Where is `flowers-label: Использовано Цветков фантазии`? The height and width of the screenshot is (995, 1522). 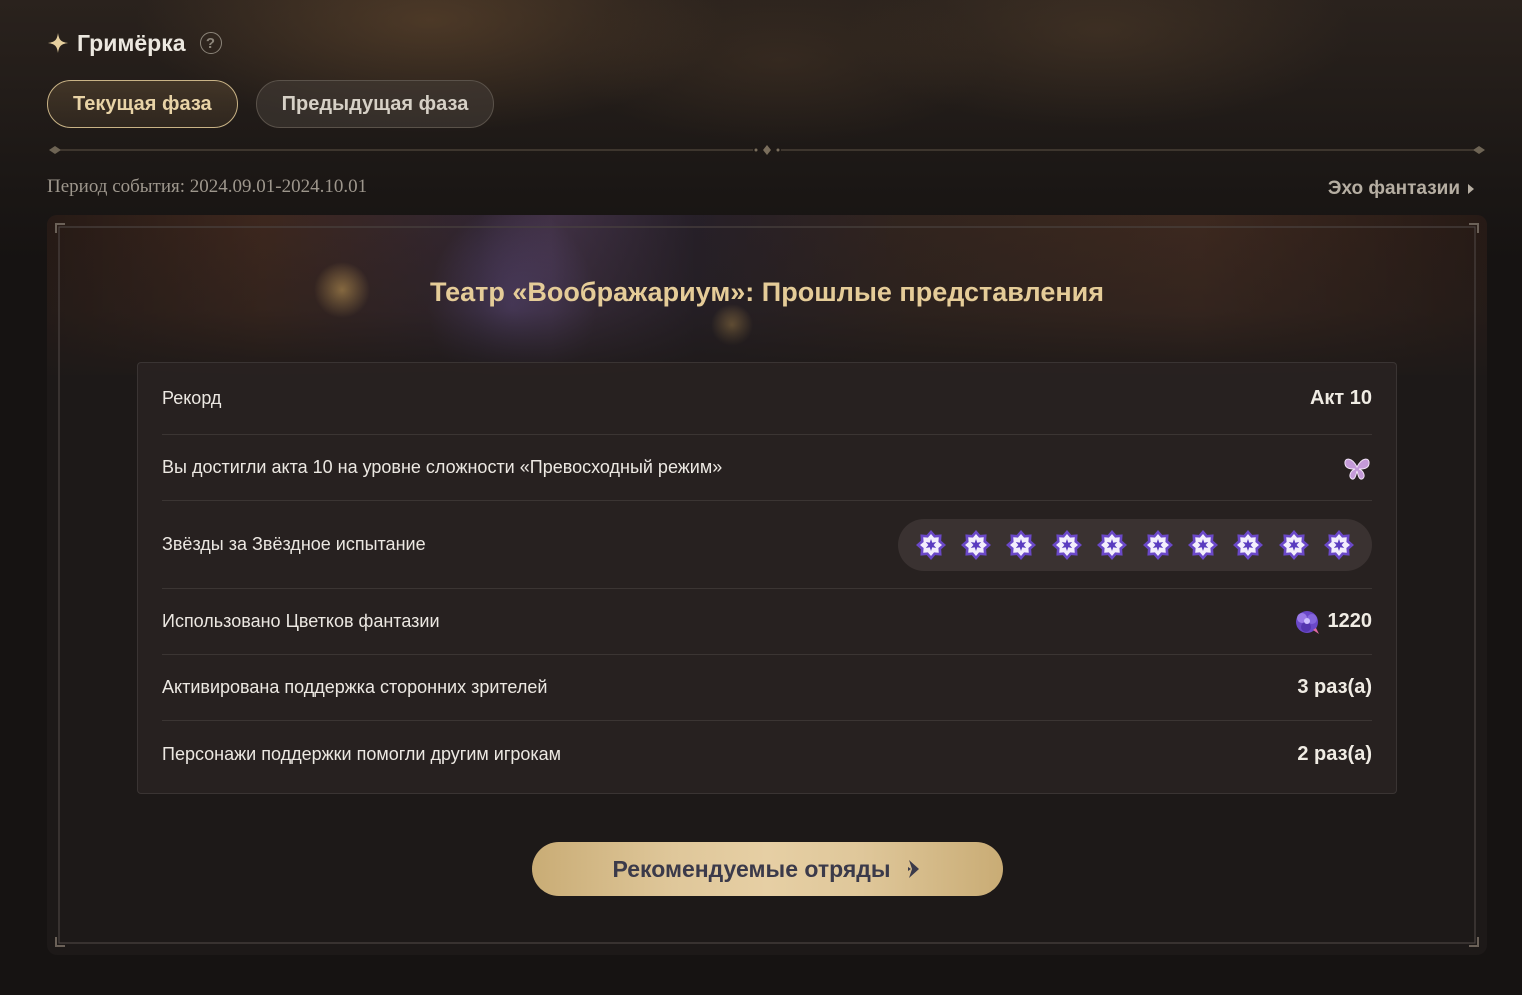 flowers-label: Использовано Цветков фантазии is located at coordinates (301, 621).